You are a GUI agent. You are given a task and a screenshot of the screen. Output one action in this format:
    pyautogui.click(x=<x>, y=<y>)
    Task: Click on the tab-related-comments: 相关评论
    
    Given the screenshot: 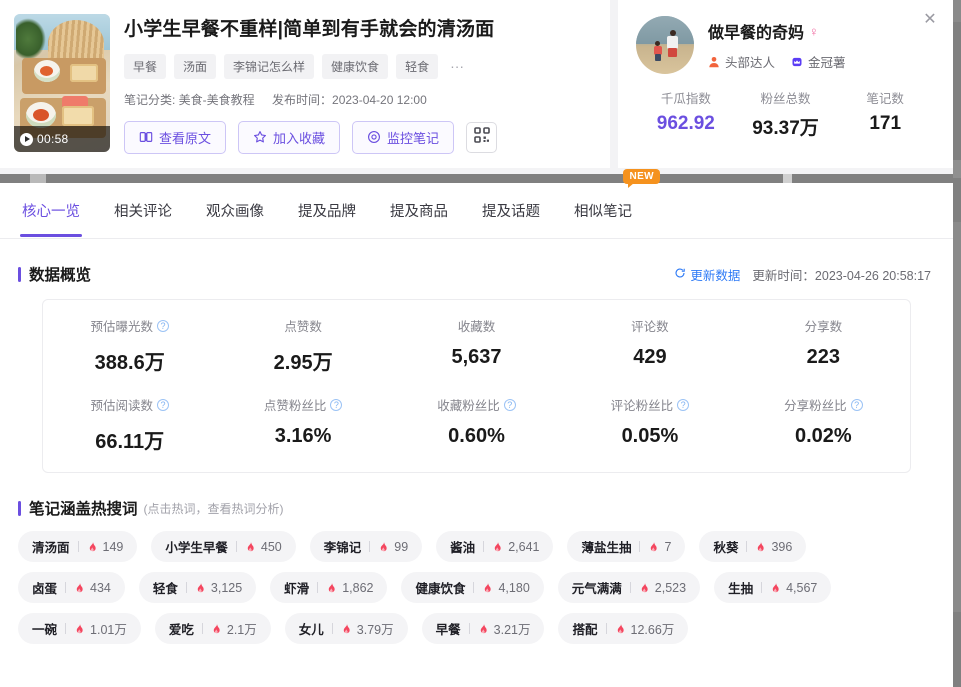 What is the action you would take?
    pyautogui.click(x=143, y=211)
    